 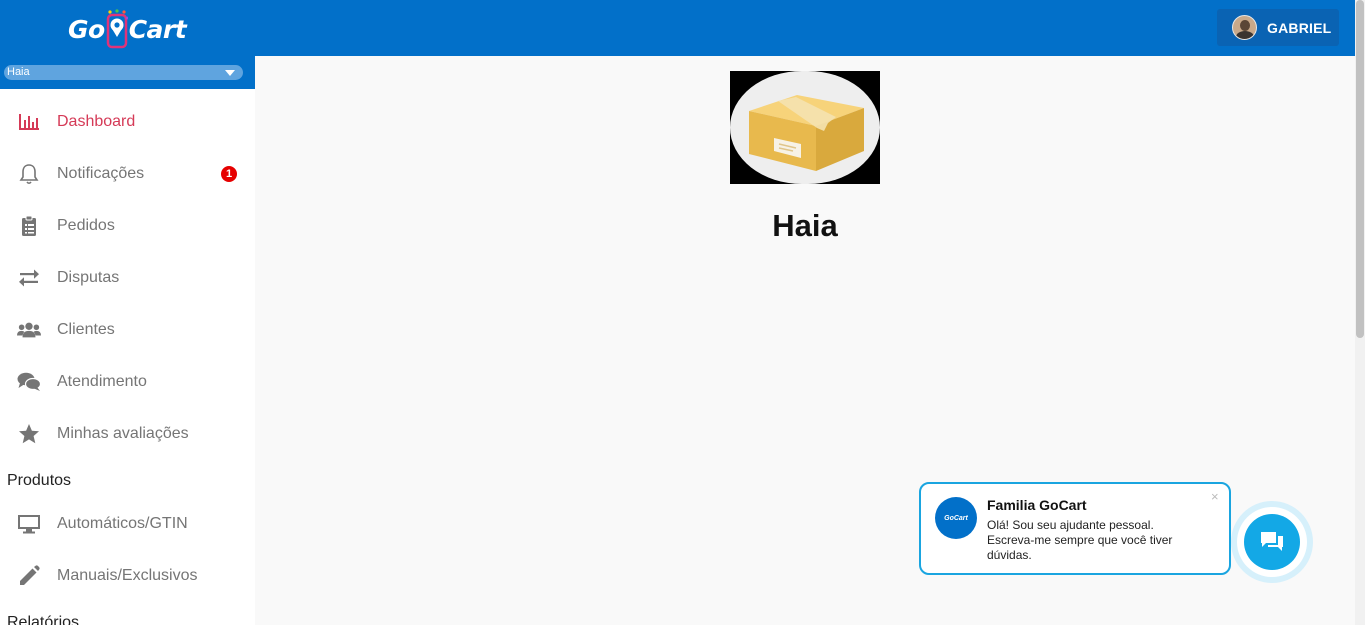 What do you see at coordinates (86, 225) in the screenshot?
I see `sidebar-item-label: Pedidos` at bounding box center [86, 225].